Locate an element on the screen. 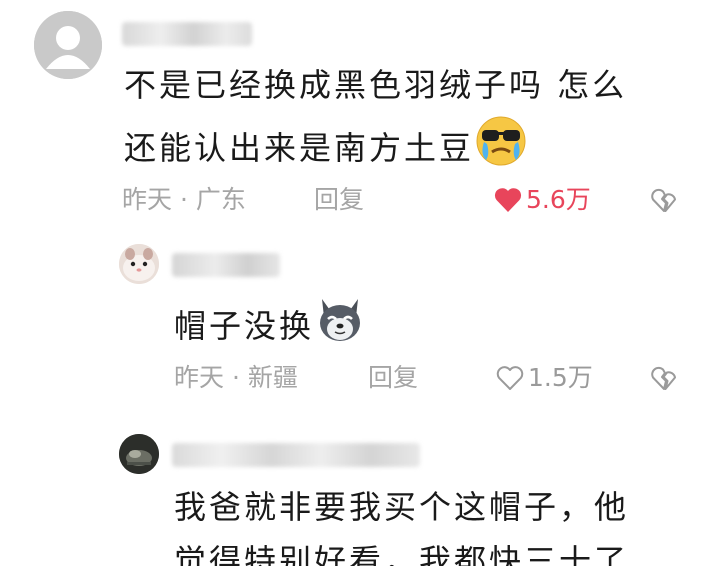 The width and height of the screenshot is (718, 566). comment-text-line: 帽子没换 is located at coordinates (270, 328).